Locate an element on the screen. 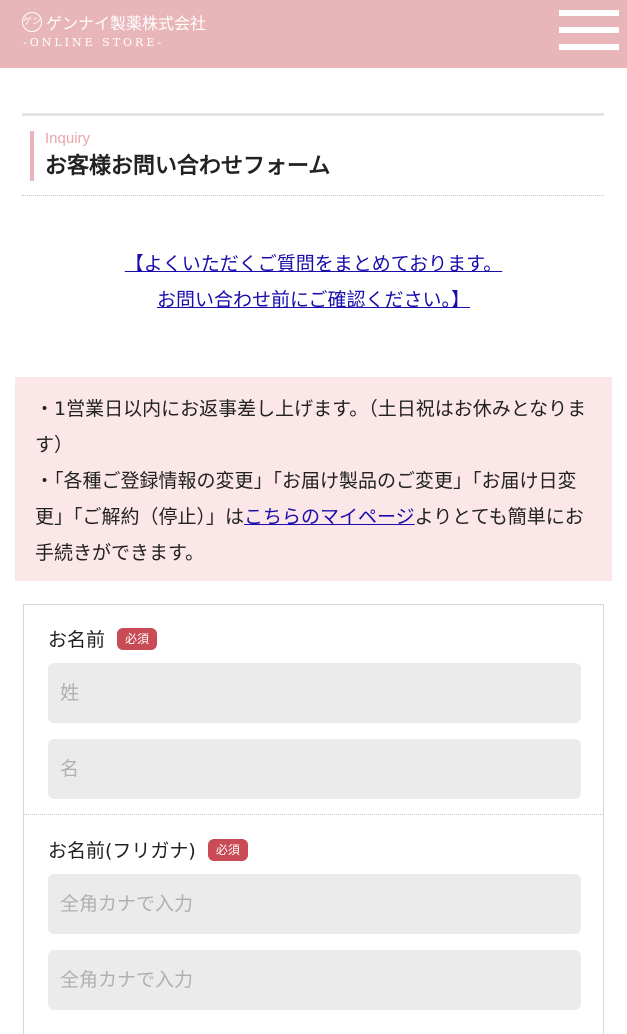 This screenshot has height=1034, width=627. name-label-text: お名前 is located at coordinates (77, 640).